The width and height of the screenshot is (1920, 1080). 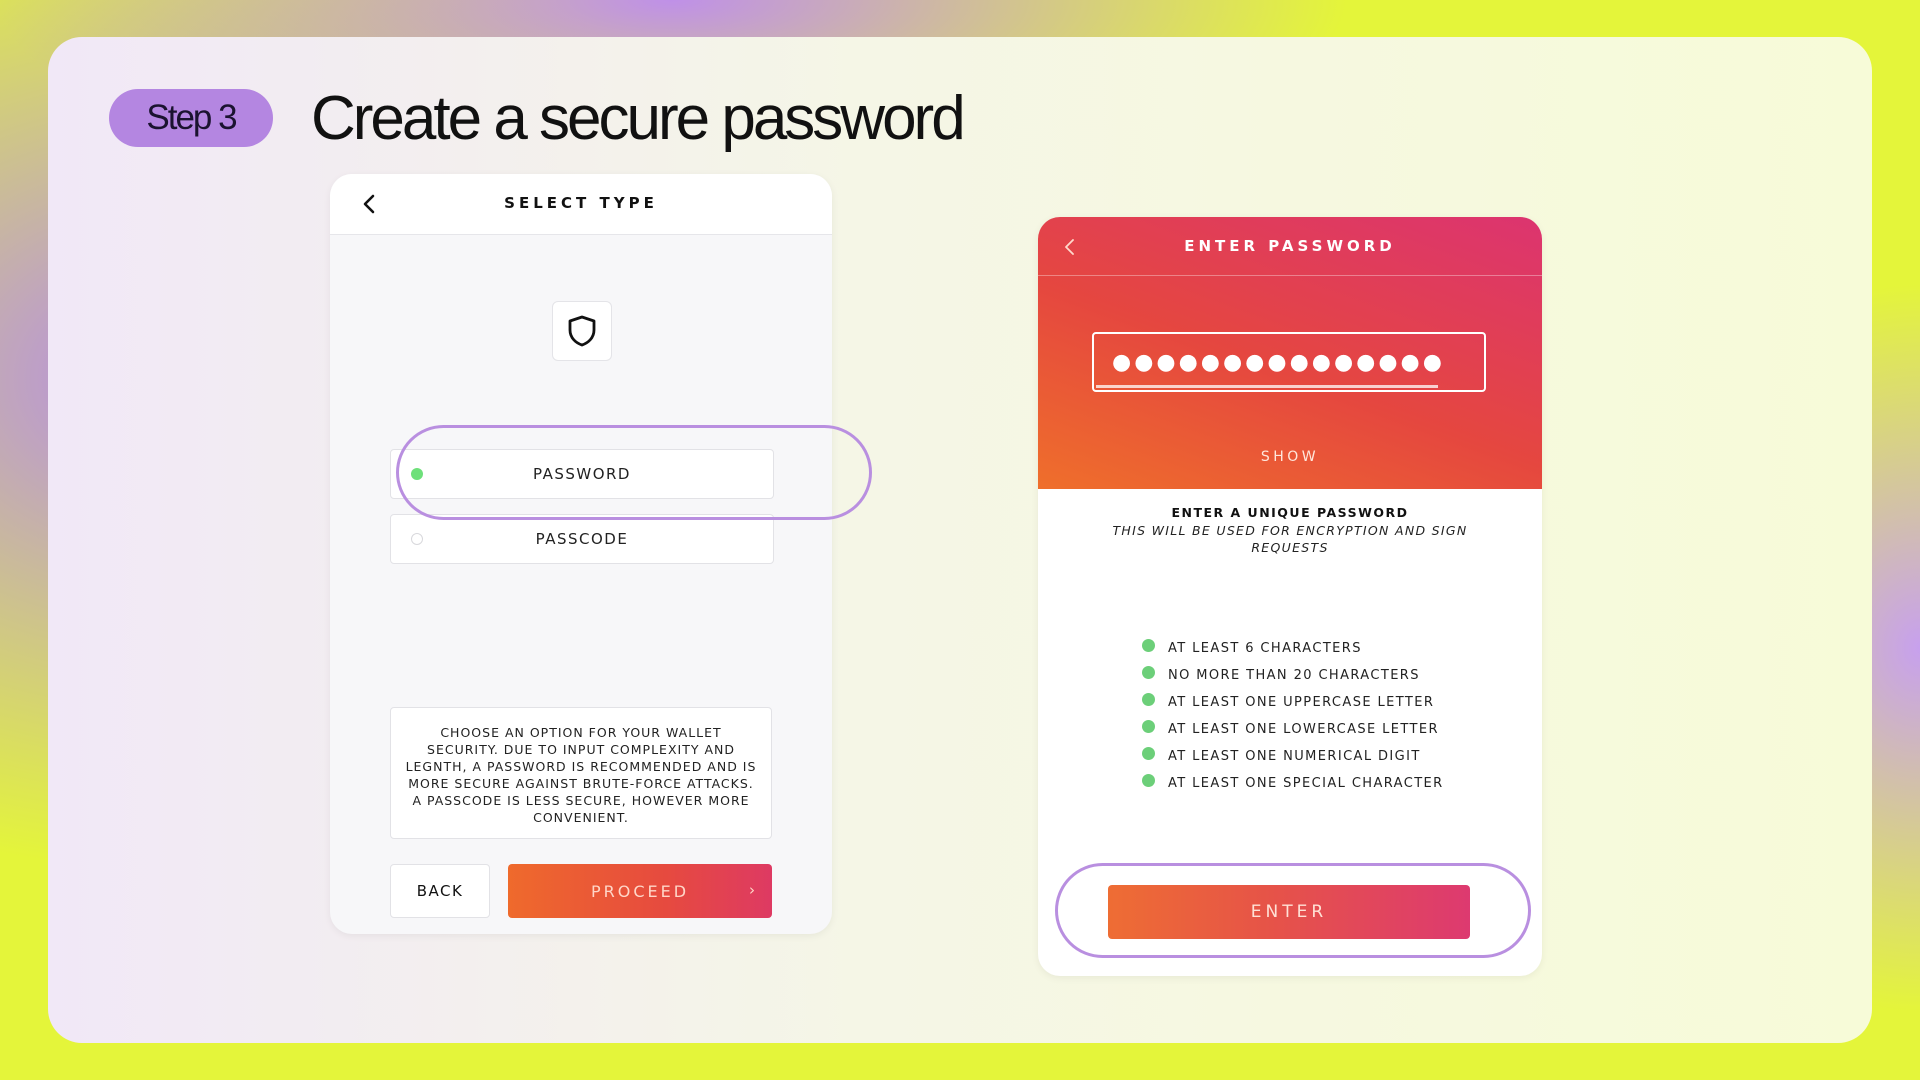 I want to click on requirement-text: AT LEAST ONE NUMERICAL DIGIT, so click(x=1294, y=756).